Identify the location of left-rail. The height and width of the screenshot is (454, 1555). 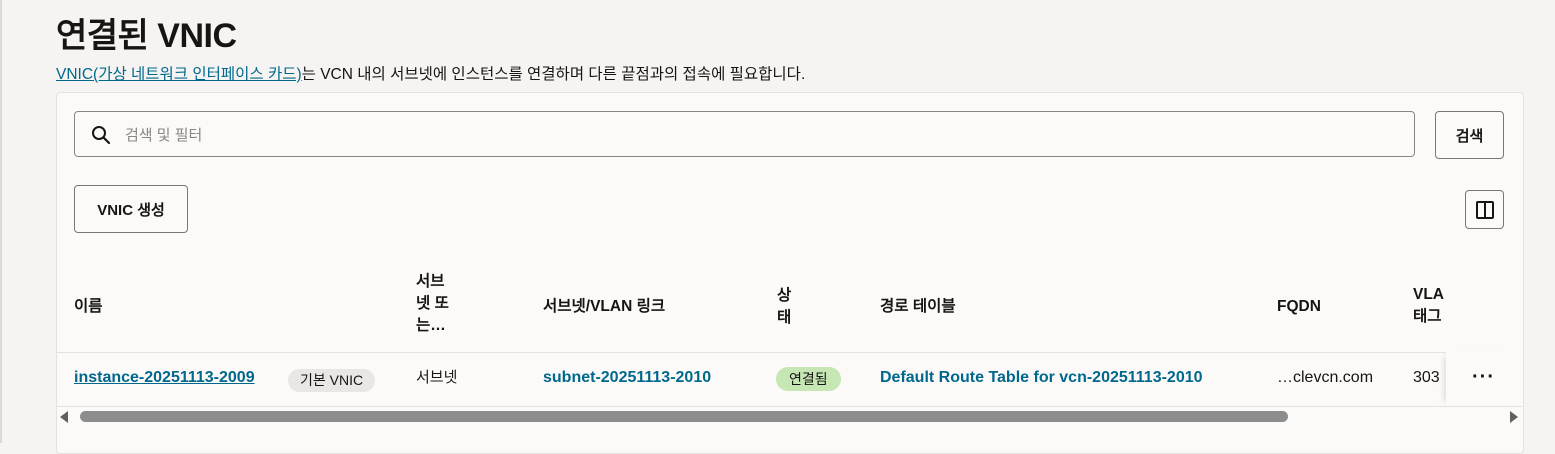
(1, 221).